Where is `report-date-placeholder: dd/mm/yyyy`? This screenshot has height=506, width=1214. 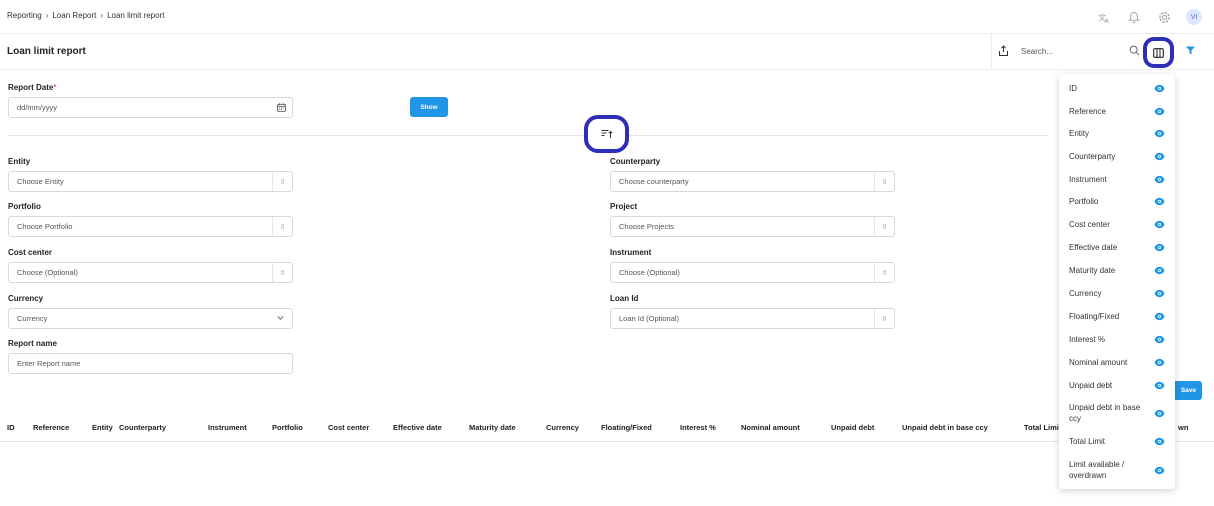
report-date-placeholder: dd/mm/yyyy is located at coordinates (37, 107).